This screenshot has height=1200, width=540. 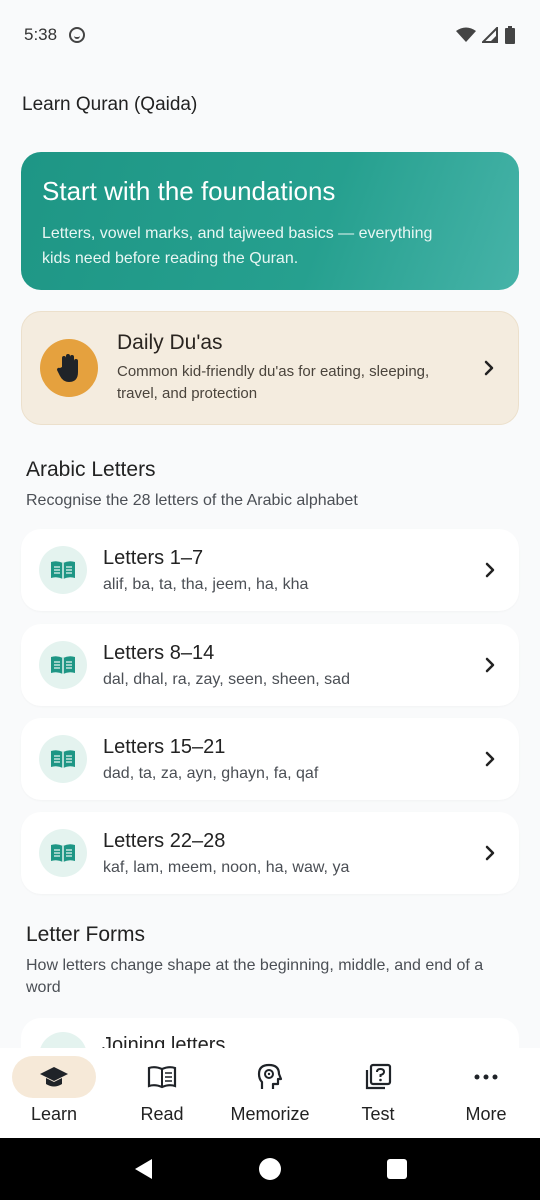 I want to click on letters-group-subtitle: alif, ba, ta, tha, jeem, ha, kha, so click(x=206, y=584).